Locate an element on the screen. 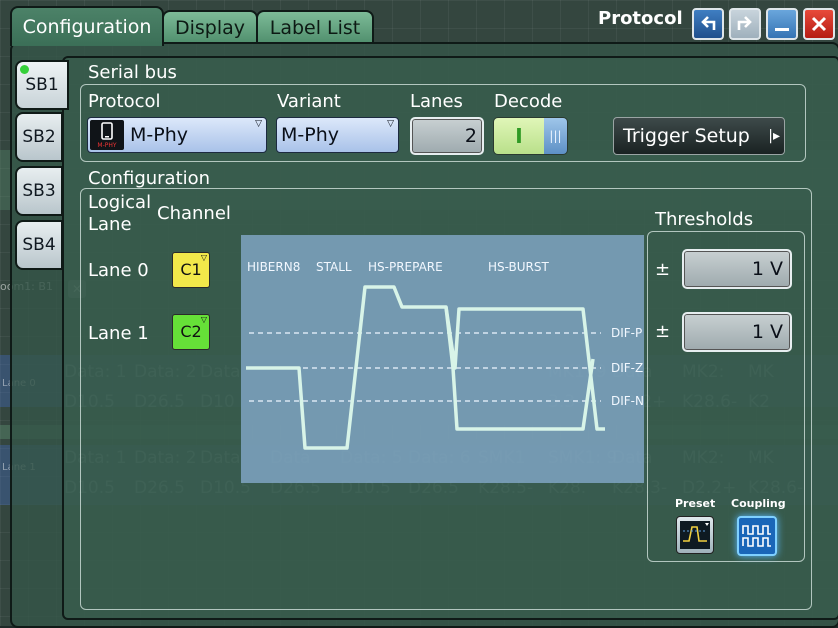  lane-0-label: Lane 0 is located at coordinates (118, 270).